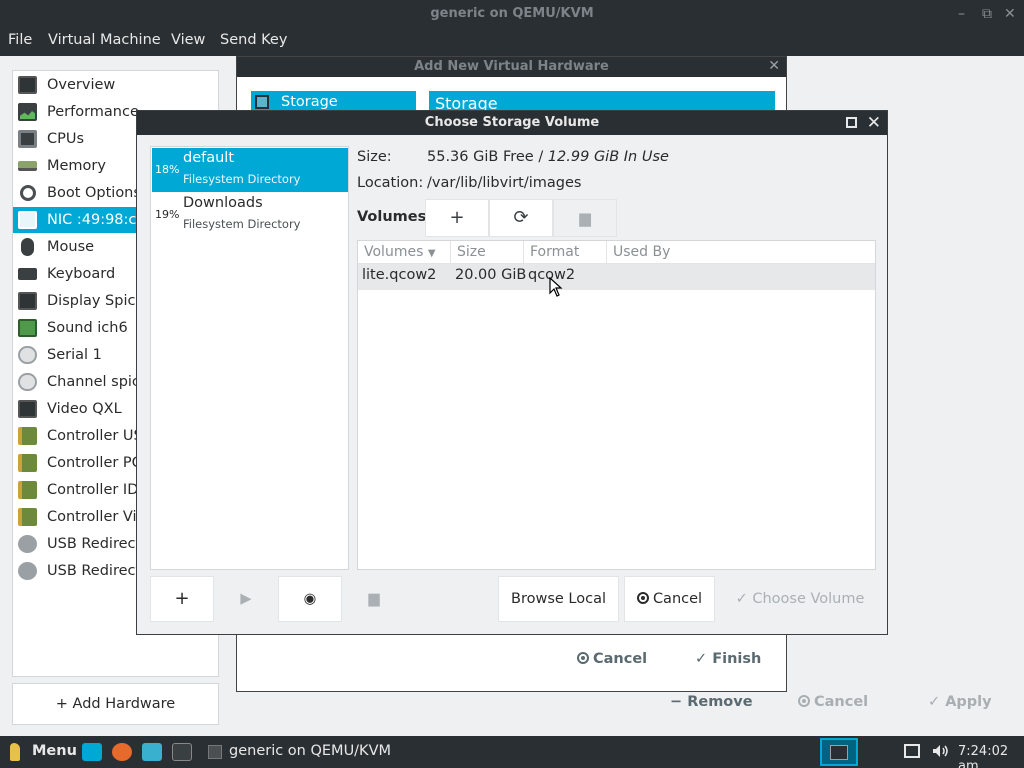 This screenshot has width=1024, height=768. Describe the element at coordinates (152, 752) in the screenshot. I see `file-manager-icon` at that location.